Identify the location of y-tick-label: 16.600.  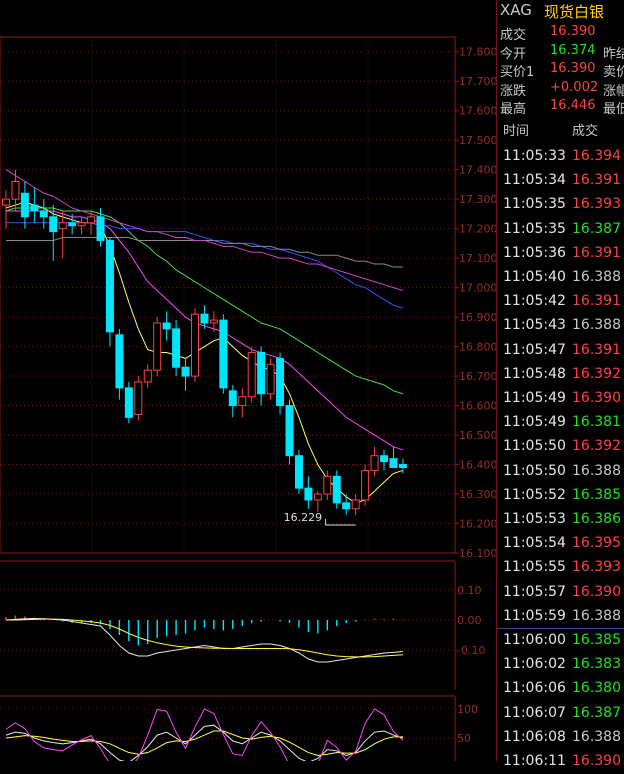
(477, 406).